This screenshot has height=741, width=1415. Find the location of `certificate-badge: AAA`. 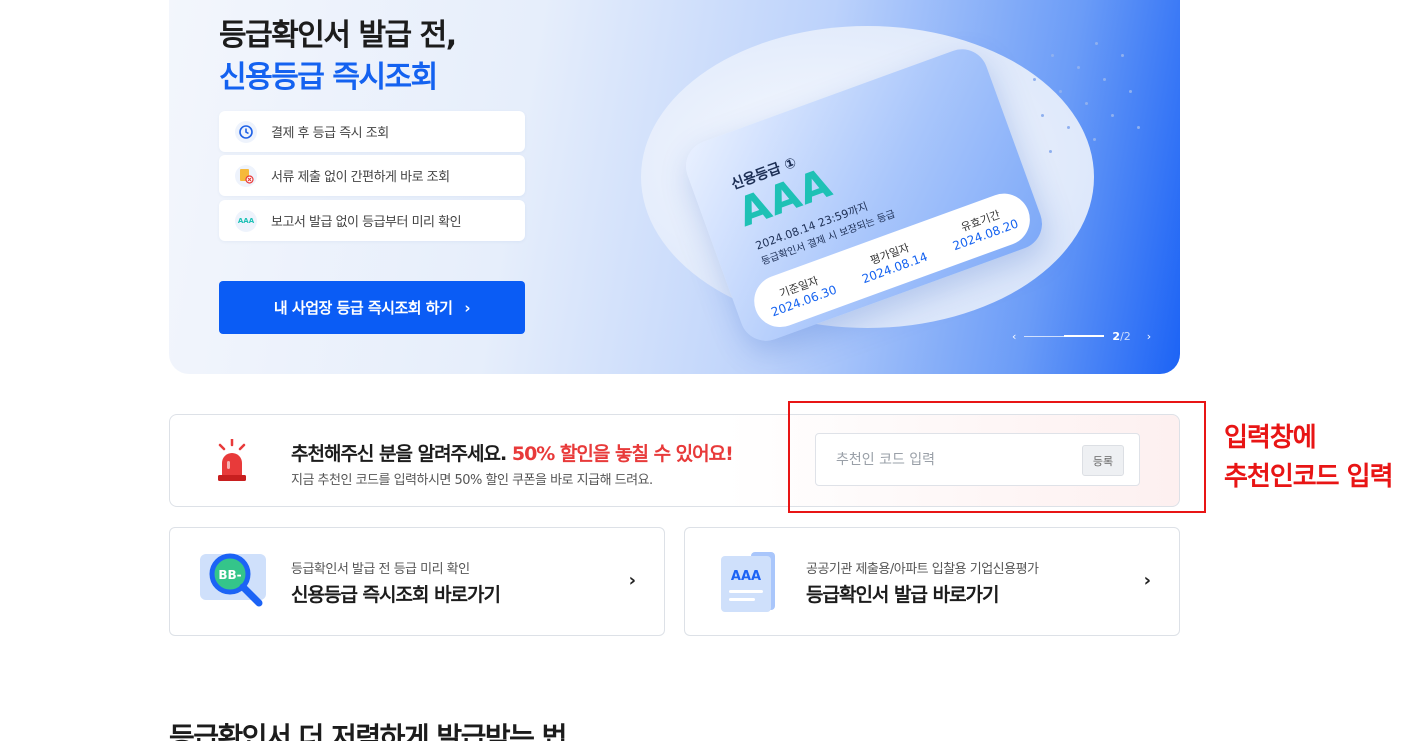

certificate-badge: AAA is located at coordinates (746, 576).